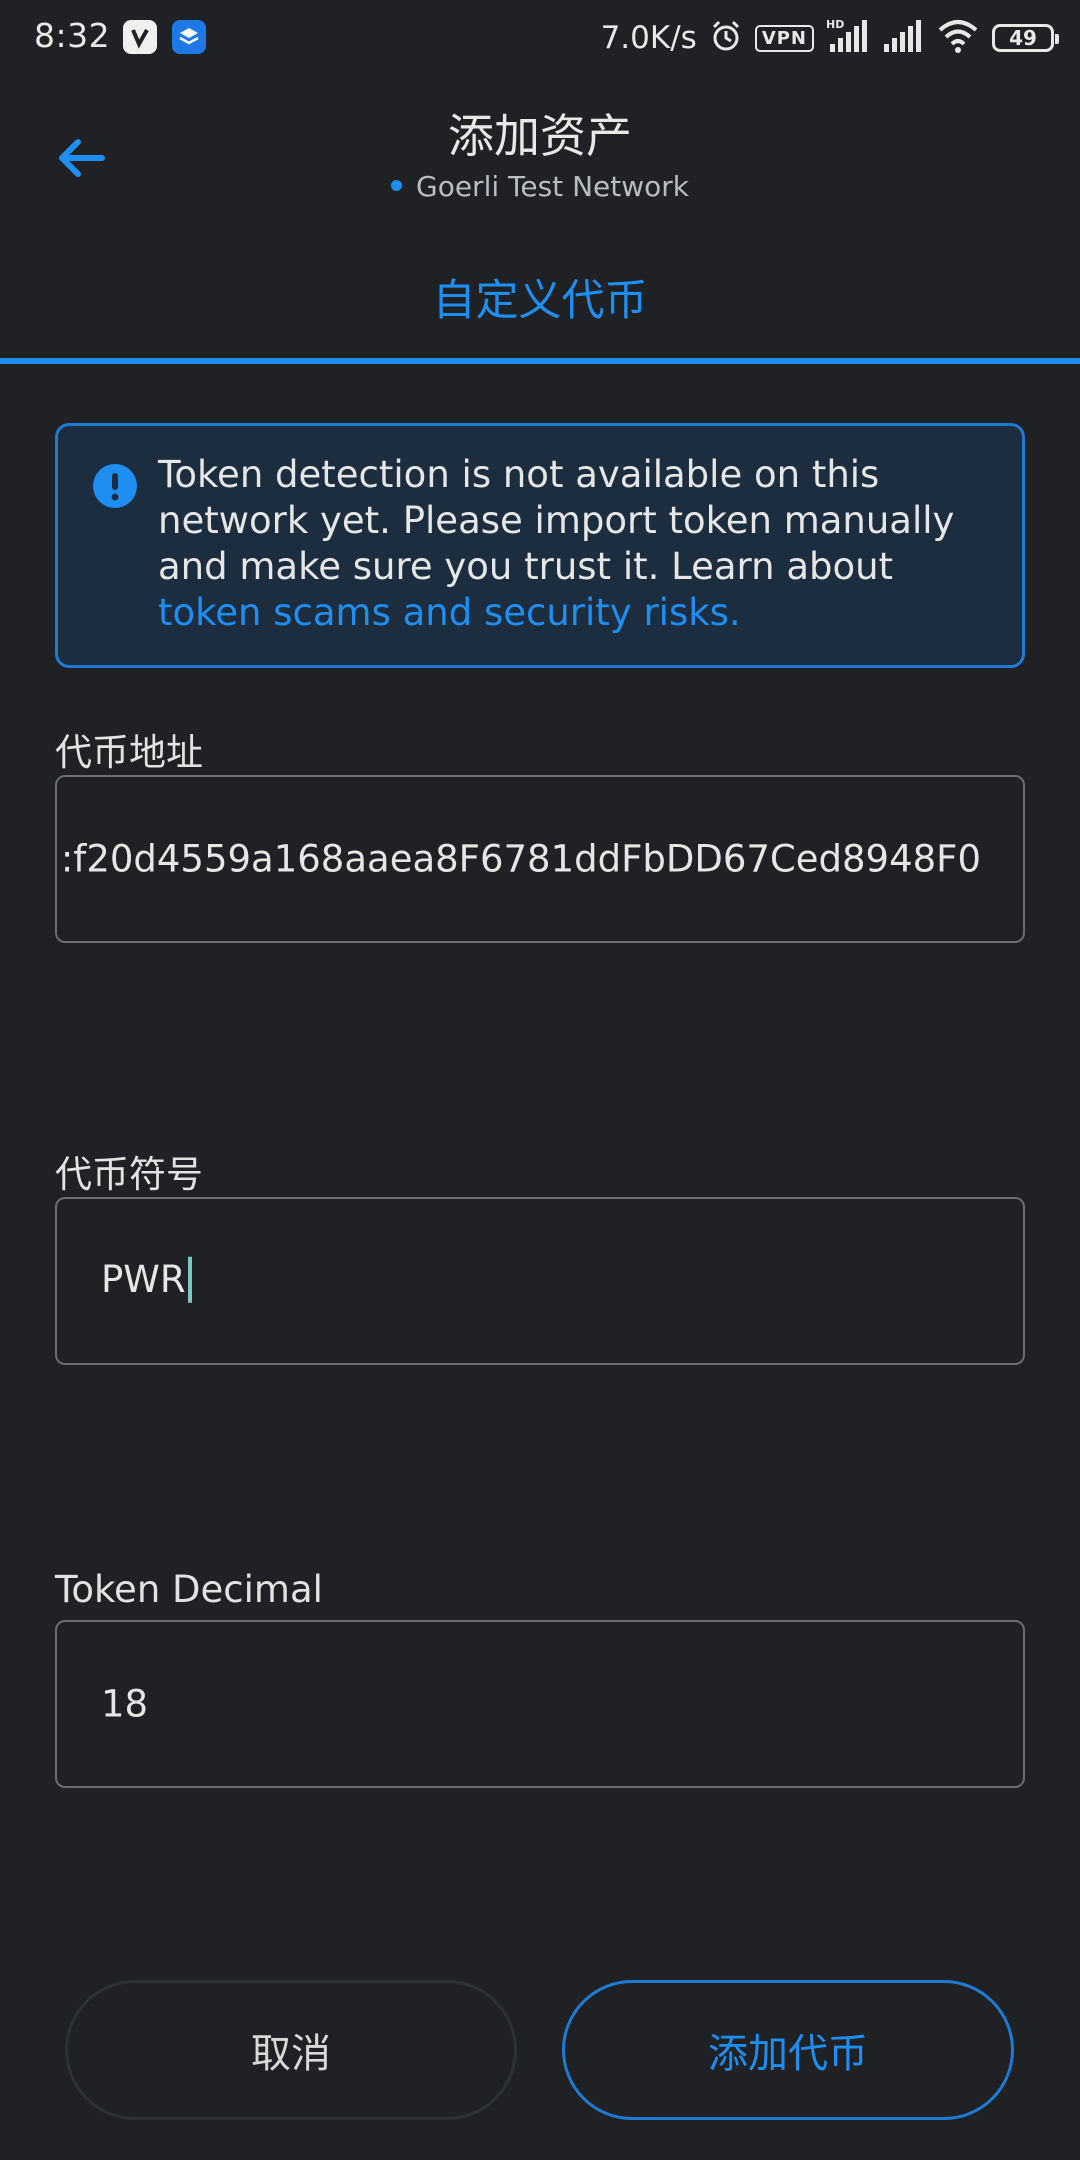 Image resolution: width=1080 pixels, height=2160 pixels. I want to click on tab-custom-token: 自定义代币, so click(540, 297).